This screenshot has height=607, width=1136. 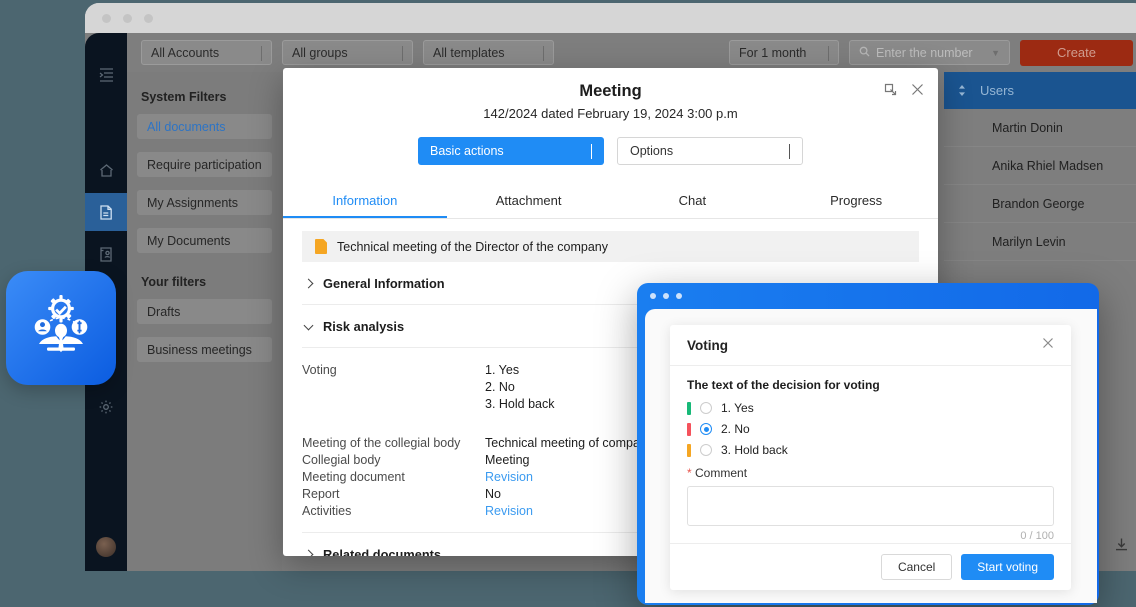 I want to click on download-icon, so click(x=1121, y=547).